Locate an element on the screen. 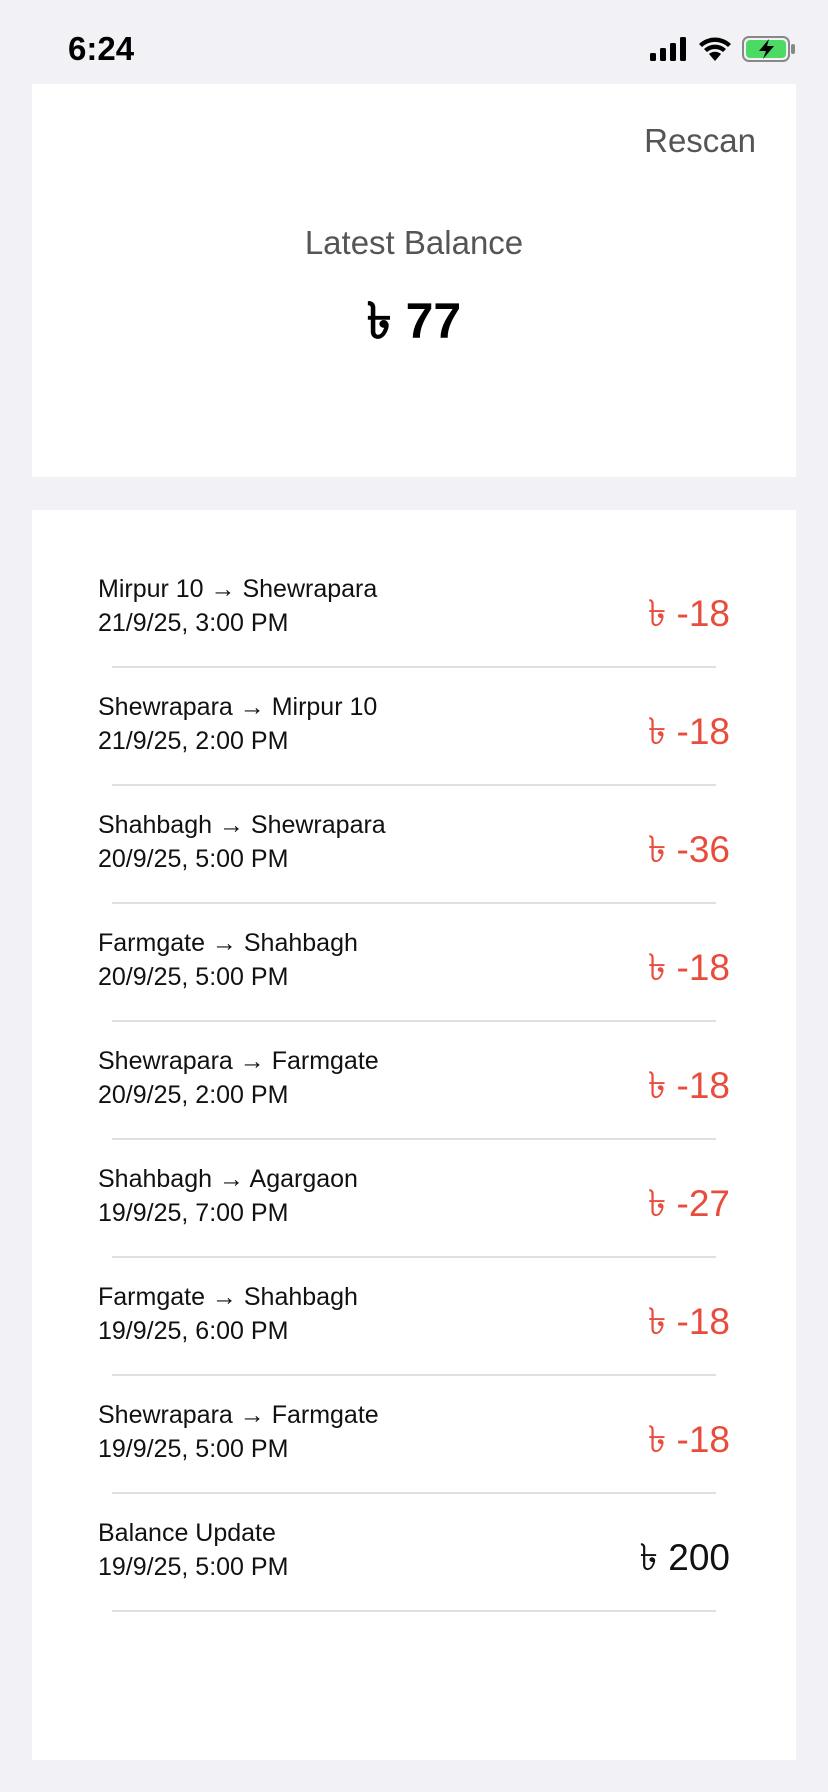 The width and height of the screenshot is (828, 1792). transaction-text: Shewrapara → Farmgate 20/9/25, 2:00 PM is located at coordinates (238, 1078).